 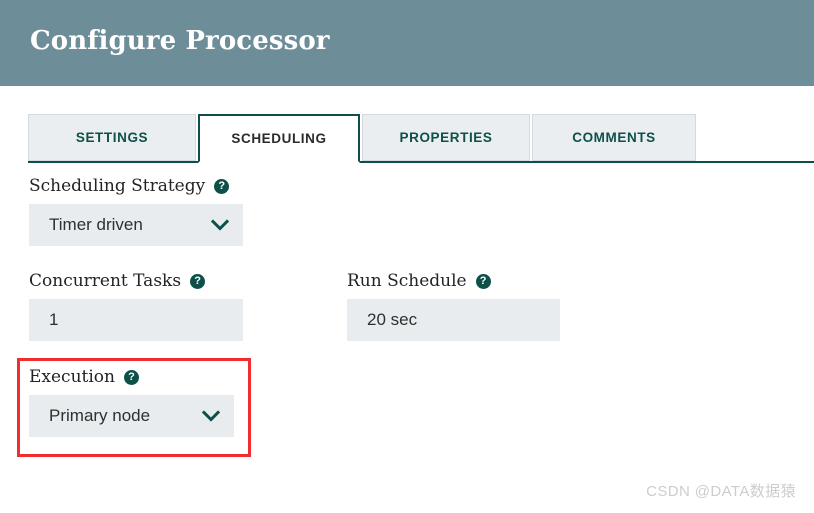 What do you see at coordinates (54, 319) in the screenshot?
I see `concurrent-tasks-value: 1` at bounding box center [54, 319].